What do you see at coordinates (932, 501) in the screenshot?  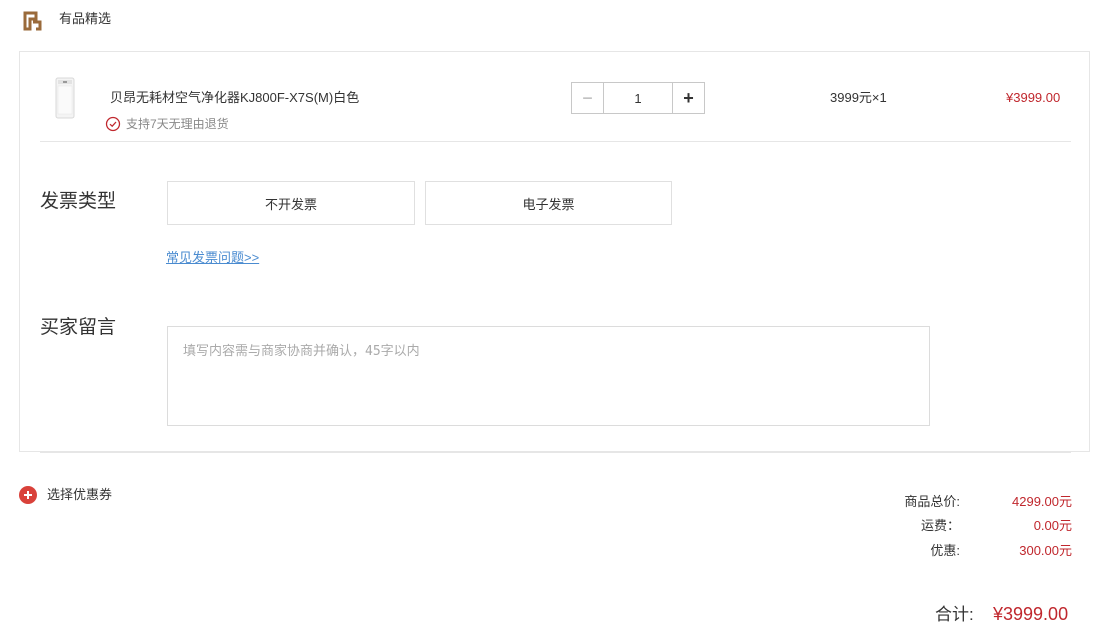 I see `goods-total-label: 商品总价:` at bounding box center [932, 501].